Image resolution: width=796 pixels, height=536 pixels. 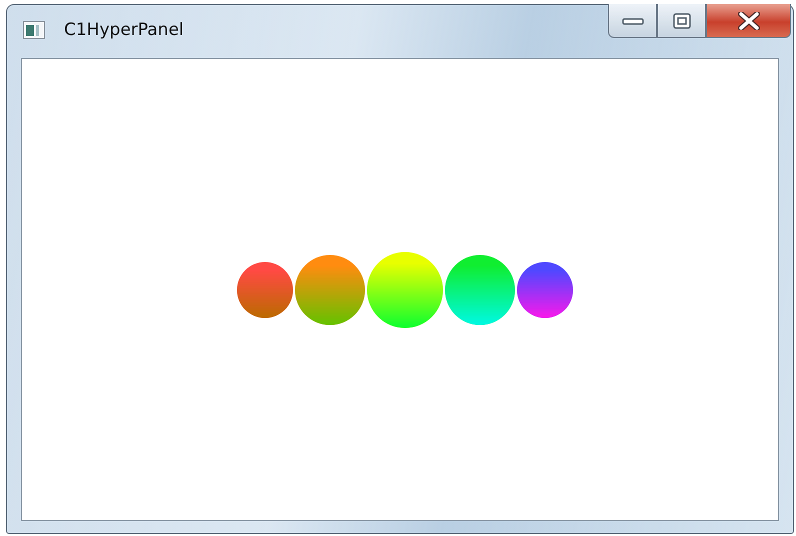 I want to click on minimize-icon, so click(x=633, y=21).